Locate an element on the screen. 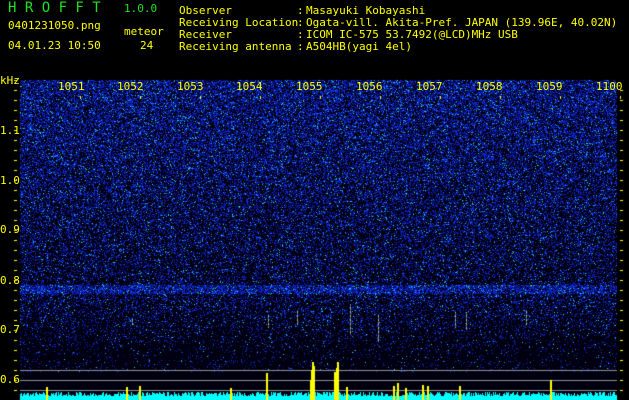 This screenshot has width=629, height=400. time-tick-label: 1100 is located at coordinates (609, 86).